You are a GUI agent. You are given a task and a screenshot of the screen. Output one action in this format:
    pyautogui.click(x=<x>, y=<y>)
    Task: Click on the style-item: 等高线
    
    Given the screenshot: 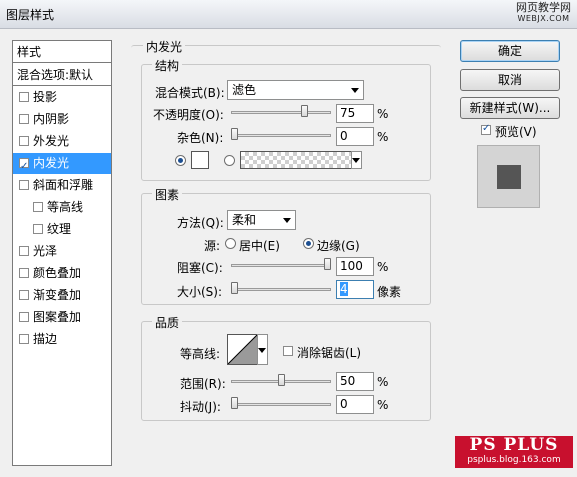 What is the action you would take?
    pyautogui.click(x=62, y=207)
    